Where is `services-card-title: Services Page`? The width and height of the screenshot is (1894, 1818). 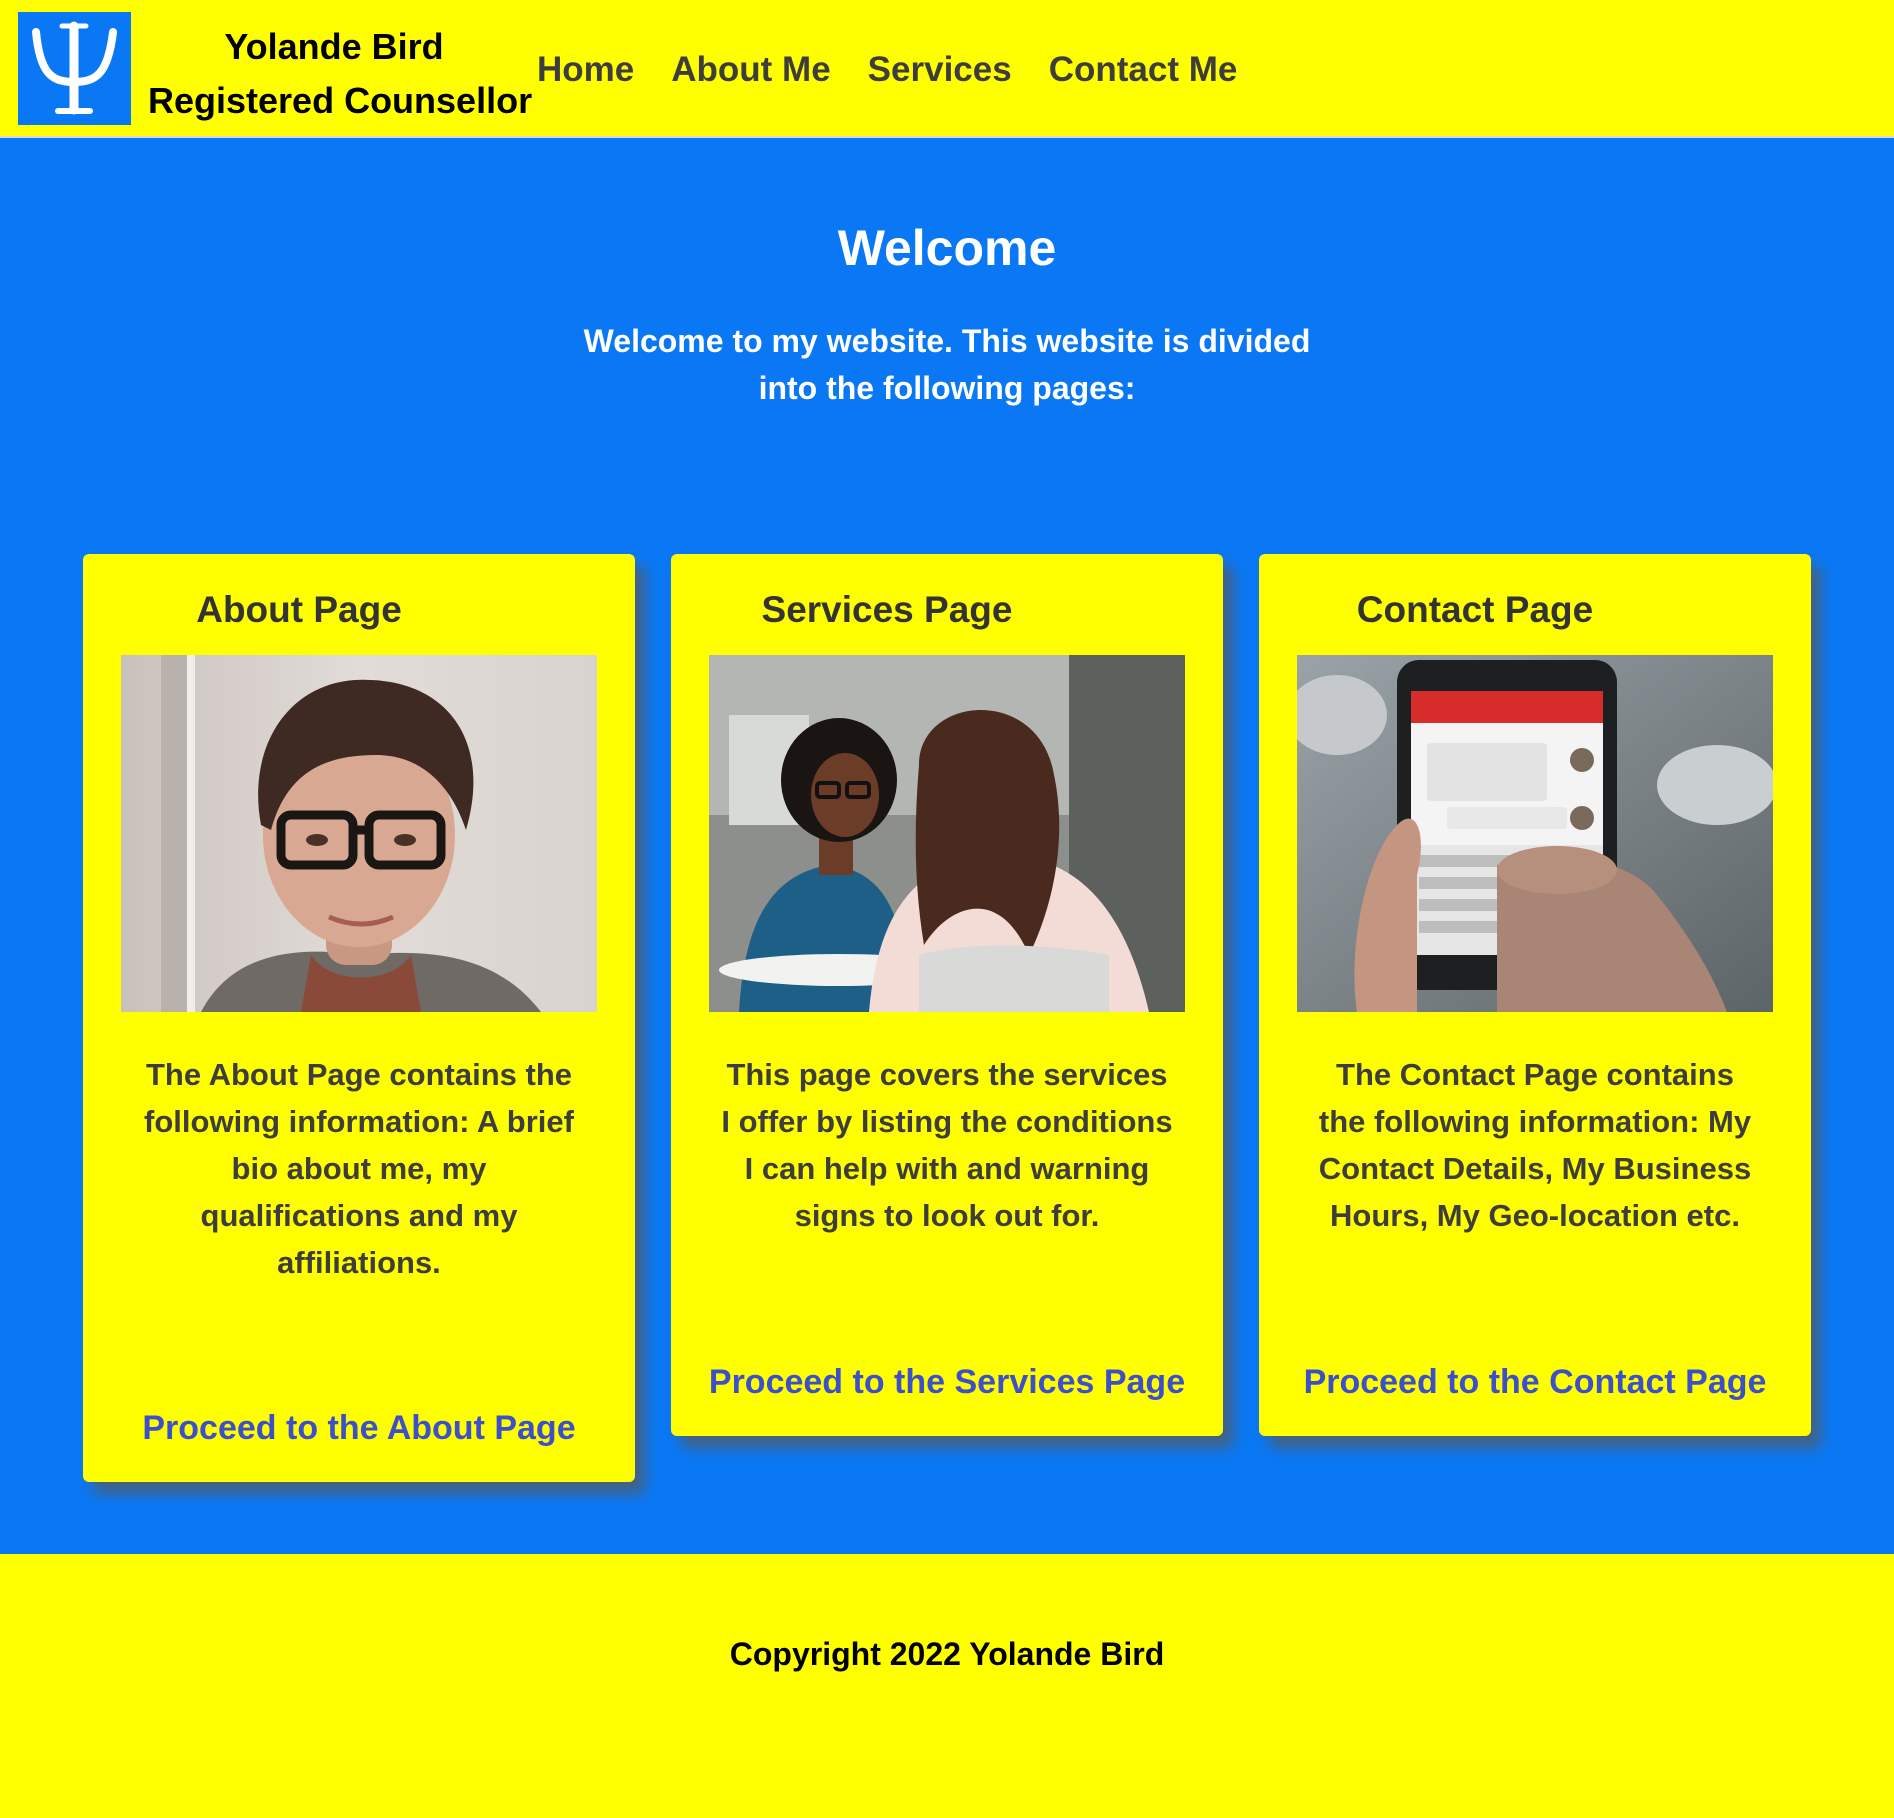 services-card-title: Services Page is located at coordinates (887, 609).